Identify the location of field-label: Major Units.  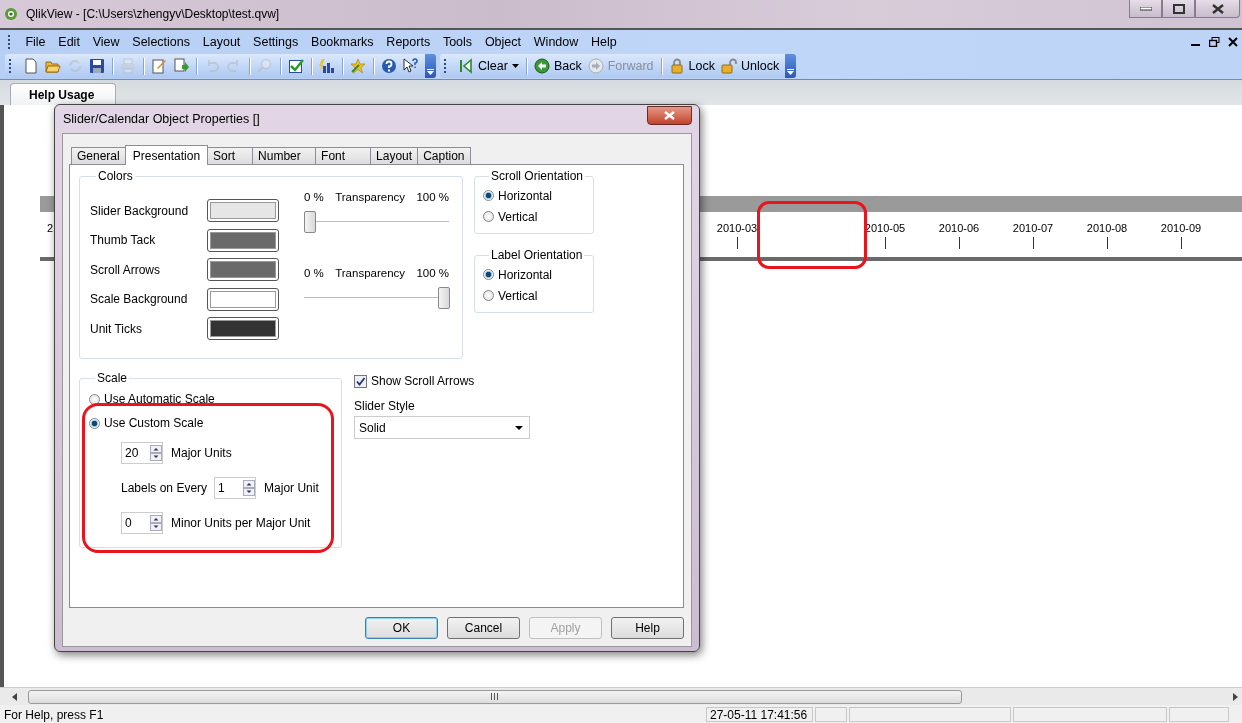
(201, 452).